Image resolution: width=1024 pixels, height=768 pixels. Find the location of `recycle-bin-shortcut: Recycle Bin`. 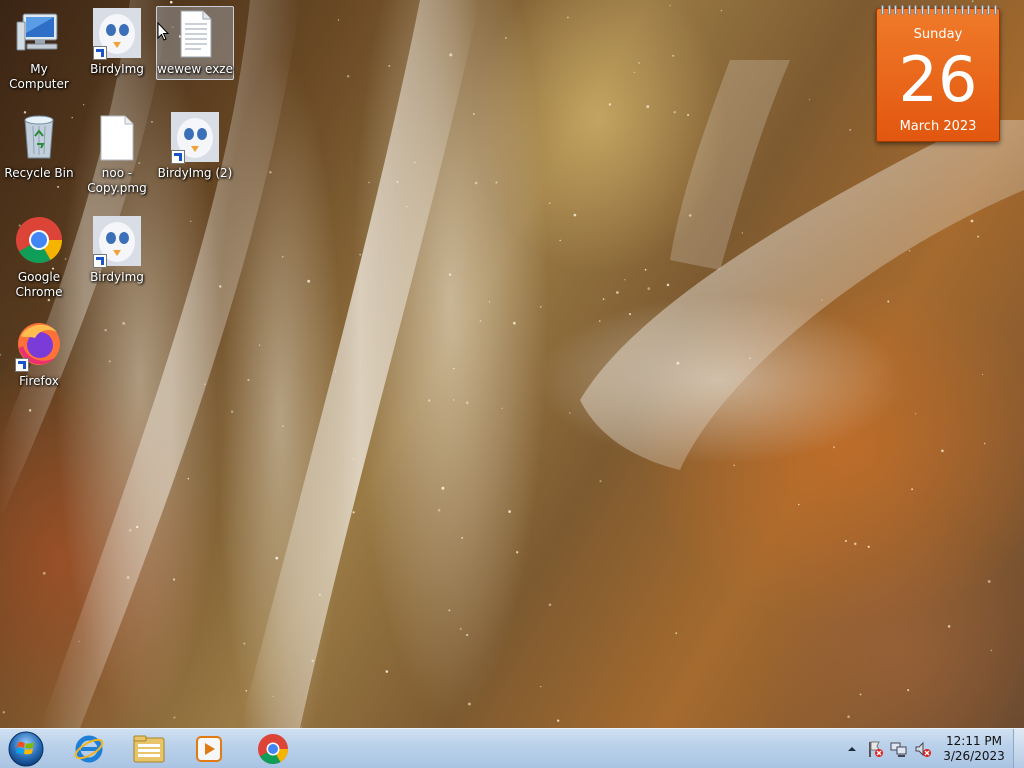

recycle-bin-shortcut: Recycle Bin is located at coordinates (39, 146).